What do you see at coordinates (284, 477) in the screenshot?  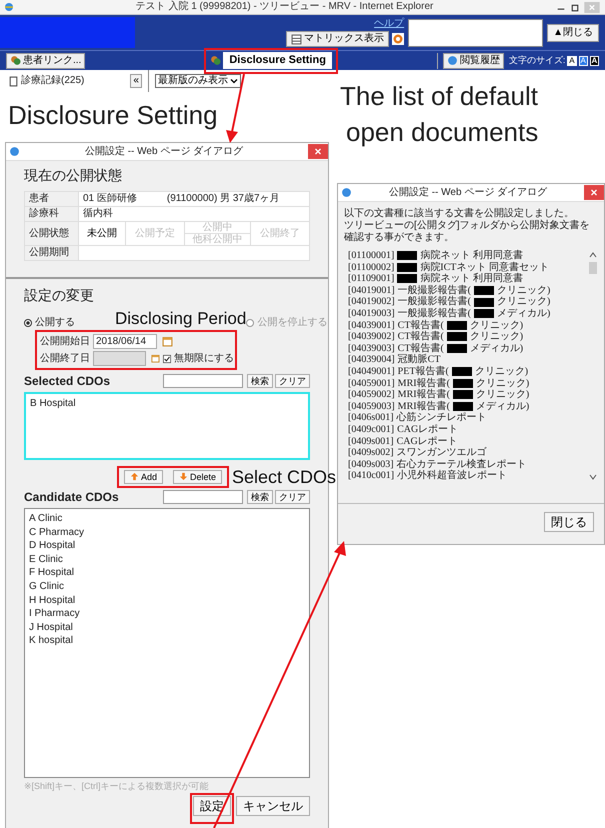 I see `annotation-label: Select CDOs` at bounding box center [284, 477].